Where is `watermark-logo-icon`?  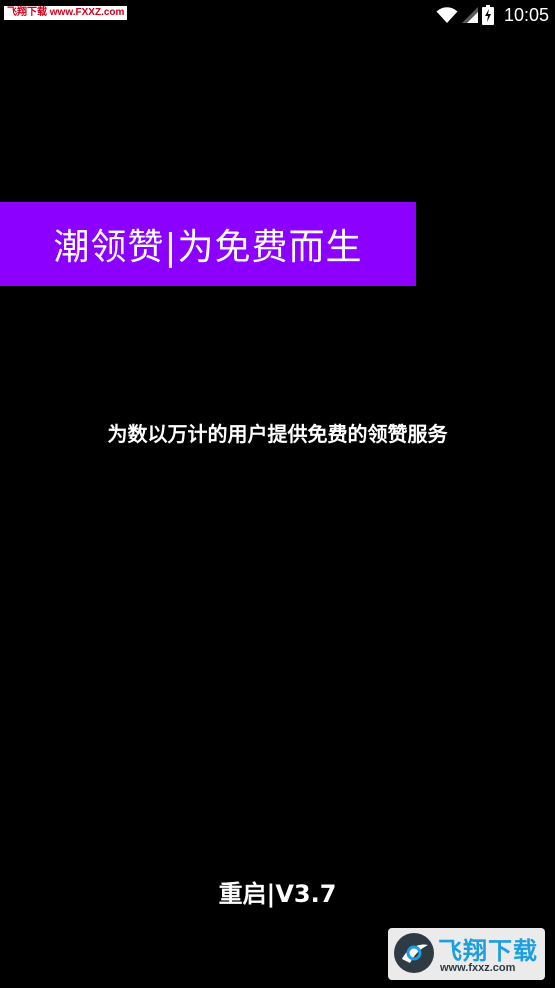
watermark-logo-icon is located at coordinates (414, 953).